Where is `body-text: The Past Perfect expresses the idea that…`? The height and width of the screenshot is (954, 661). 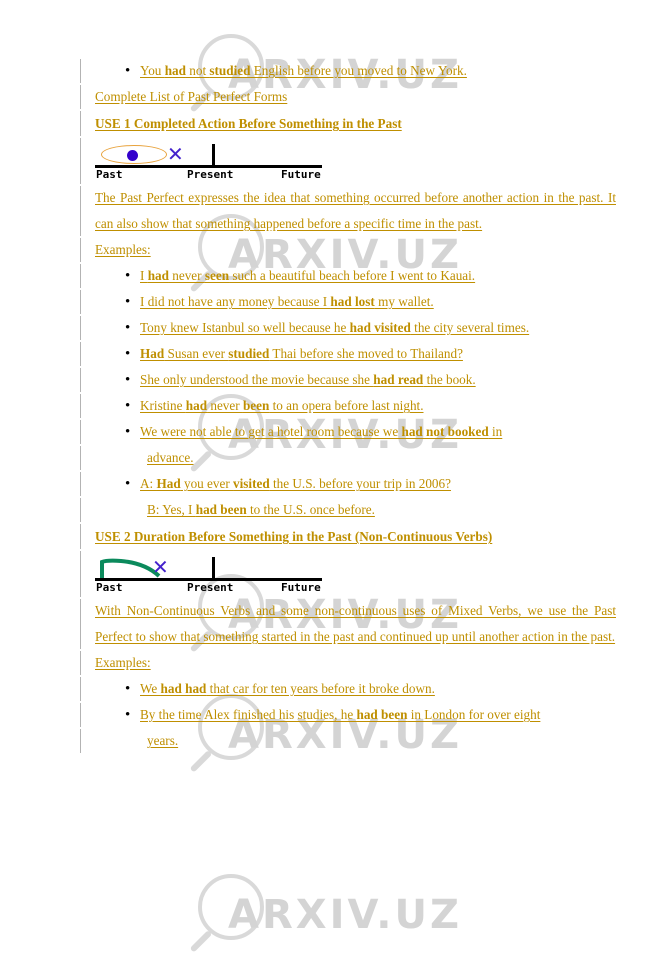 body-text: The Past Perfect expresses the idea that… is located at coordinates (355, 210).